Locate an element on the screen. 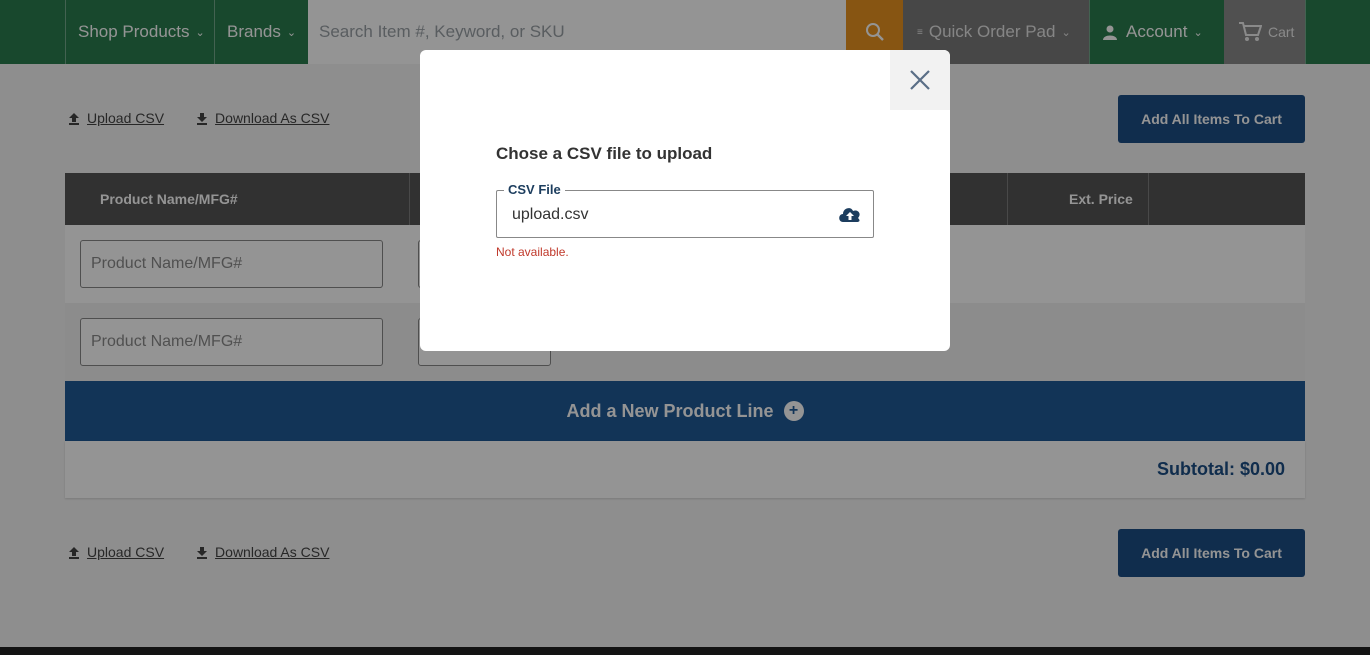 Image resolution: width=1370 pixels, height=655 pixels. close-button is located at coordinates (920, 80).